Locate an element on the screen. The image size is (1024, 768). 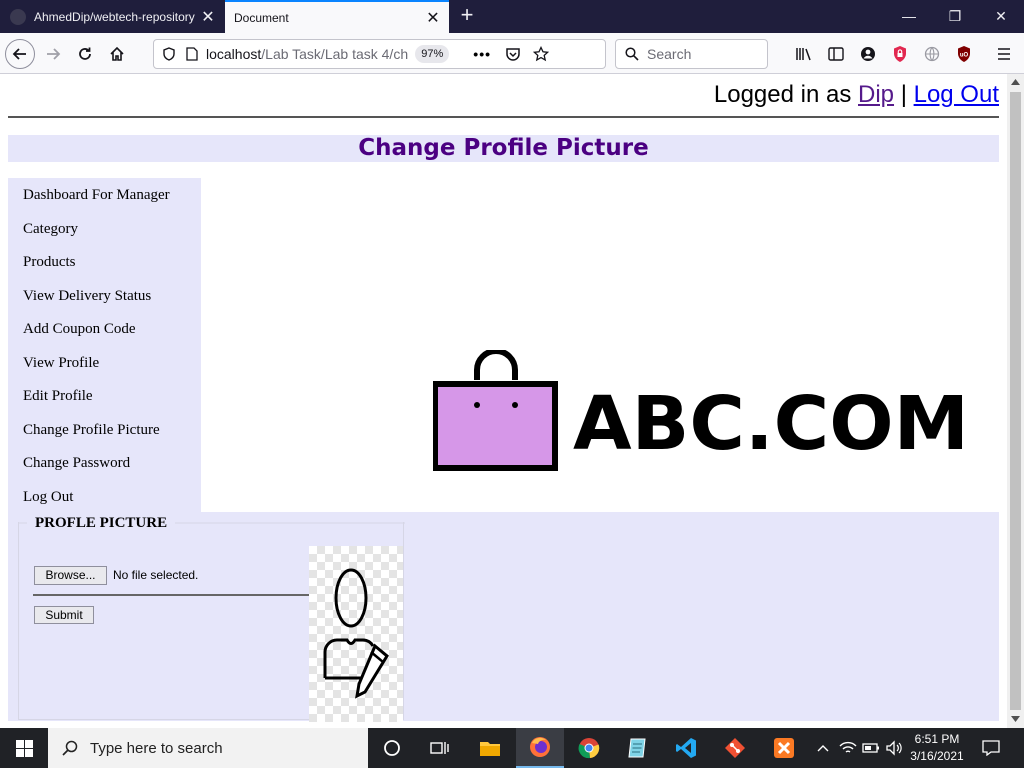
profile-picture is located at coordinates (356, 634).